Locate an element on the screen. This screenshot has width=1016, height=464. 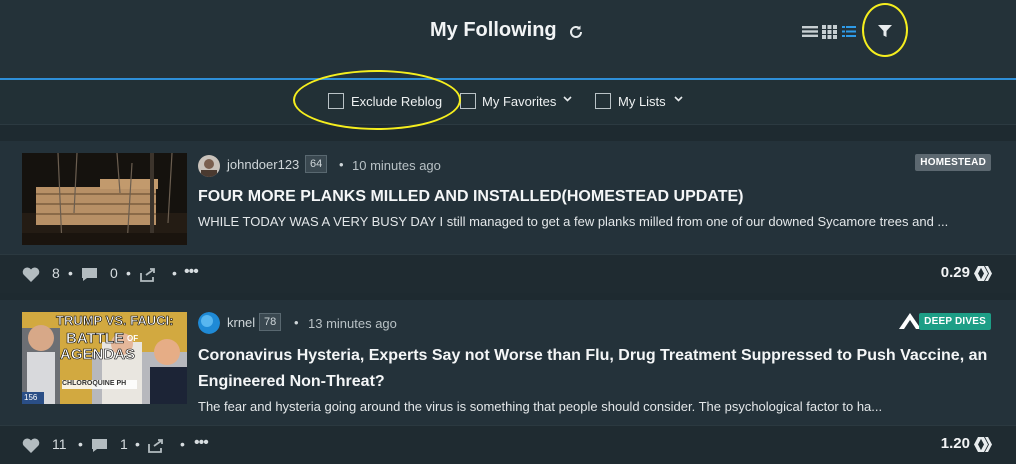
my-lists-checkbox is located at coordinates (603, 101).